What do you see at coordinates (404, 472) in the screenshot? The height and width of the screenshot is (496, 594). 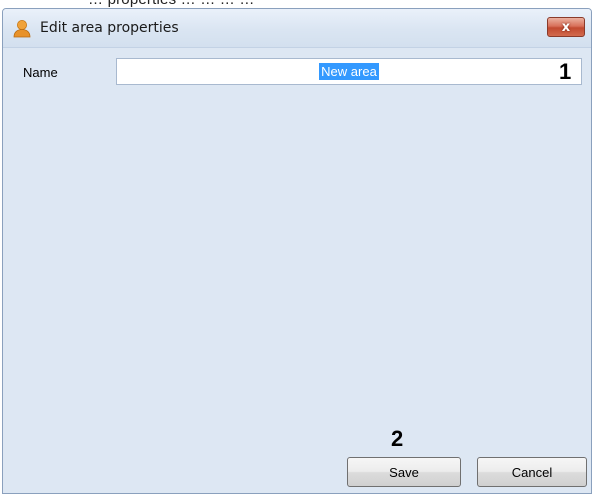 I see `save-button: Save` at bounding box center [404, 472].